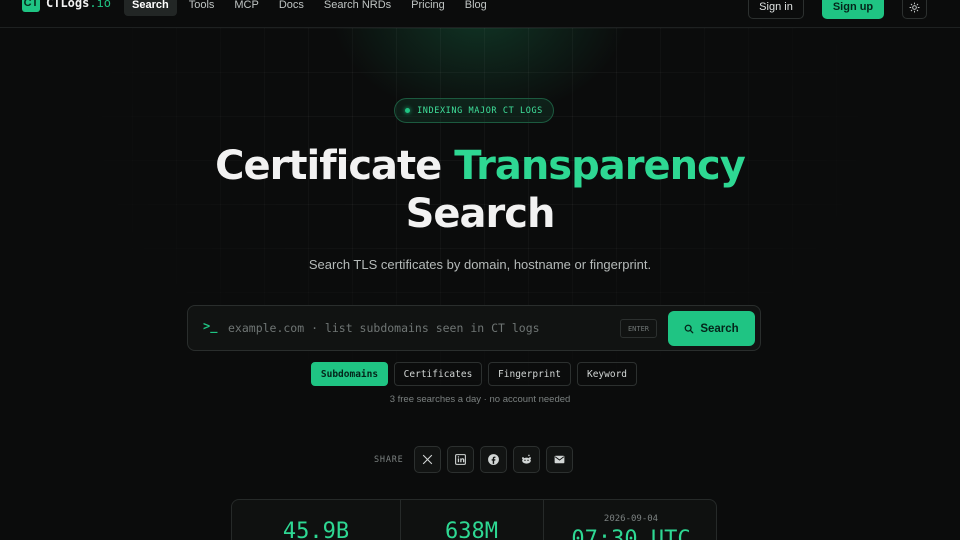 This screenshot has width=960, height=540. What do you see at coordinates (328, 166) in the screenshot?
I see `title-part: Certificate` at bounding box center [328, 166].